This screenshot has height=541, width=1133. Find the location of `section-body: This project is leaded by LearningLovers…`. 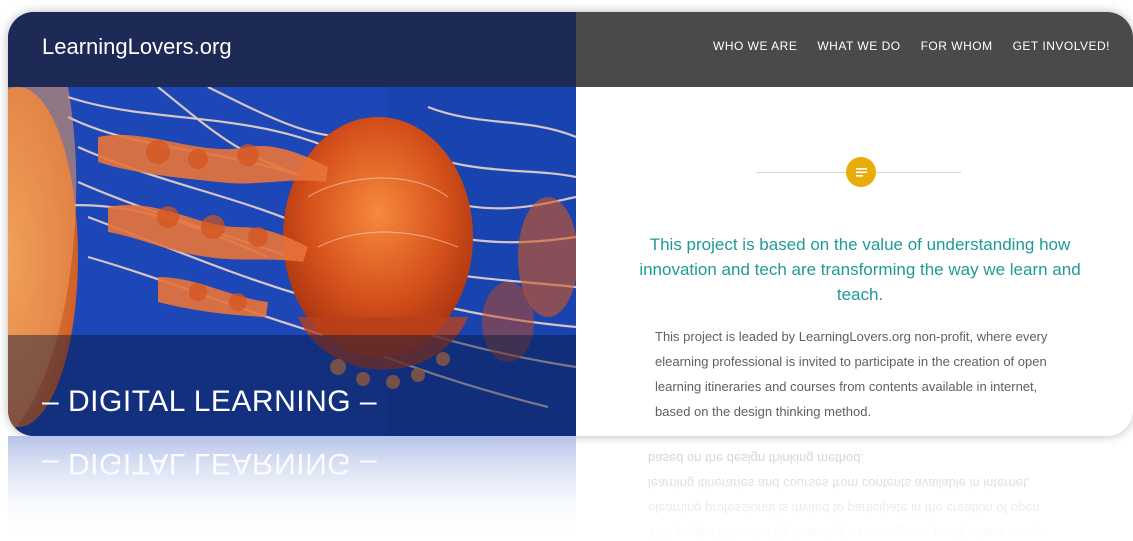

section-body: This project is leaded by LearningLovers… is located at coordinates (851, 374).